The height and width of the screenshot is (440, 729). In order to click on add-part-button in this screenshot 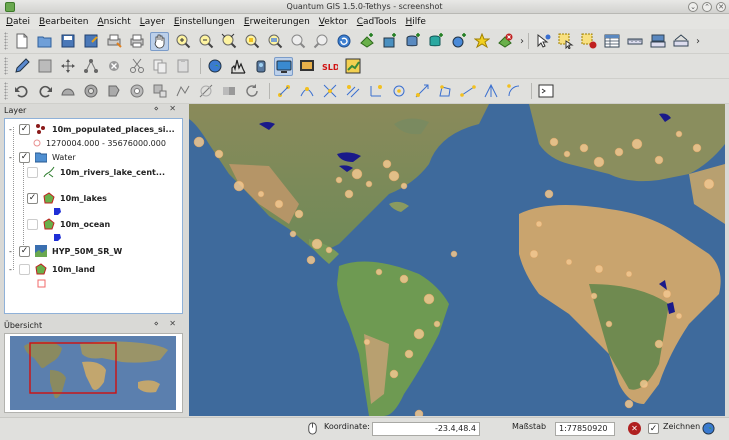, I will do `click(113, 91)`.